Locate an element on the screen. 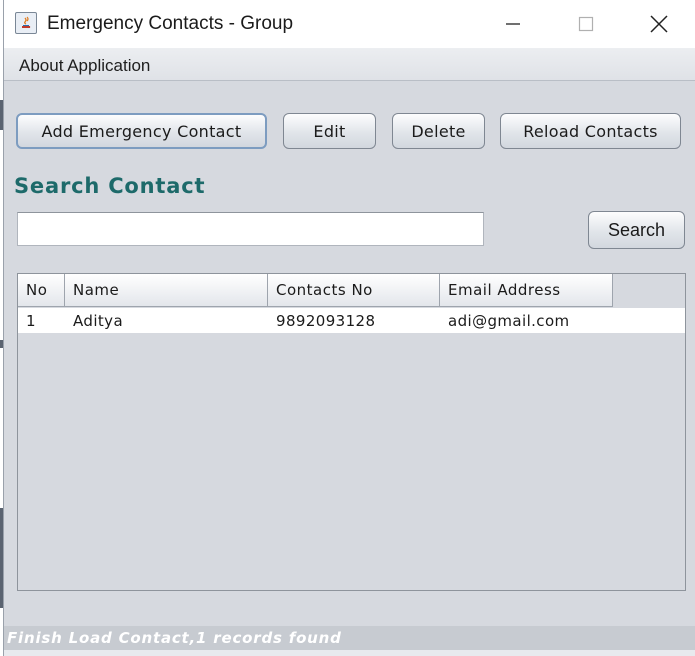 The image size is (695, 656). table-header: No Name Contacts No Email Address is located at coordinates (315, 290).